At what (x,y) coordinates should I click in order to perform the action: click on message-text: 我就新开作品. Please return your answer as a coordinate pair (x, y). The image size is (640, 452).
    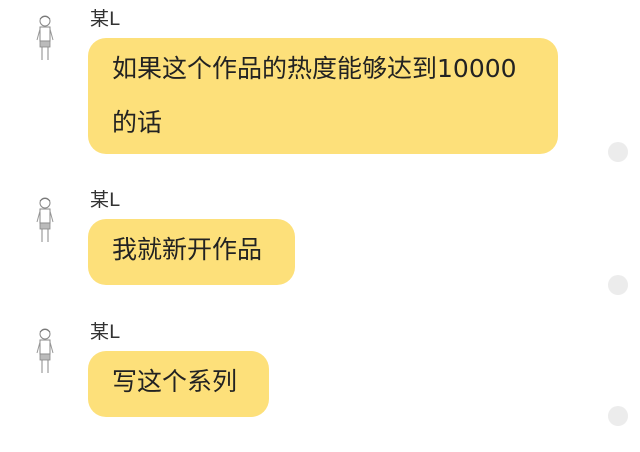
    Looking at the image, I should click on (187, 249).